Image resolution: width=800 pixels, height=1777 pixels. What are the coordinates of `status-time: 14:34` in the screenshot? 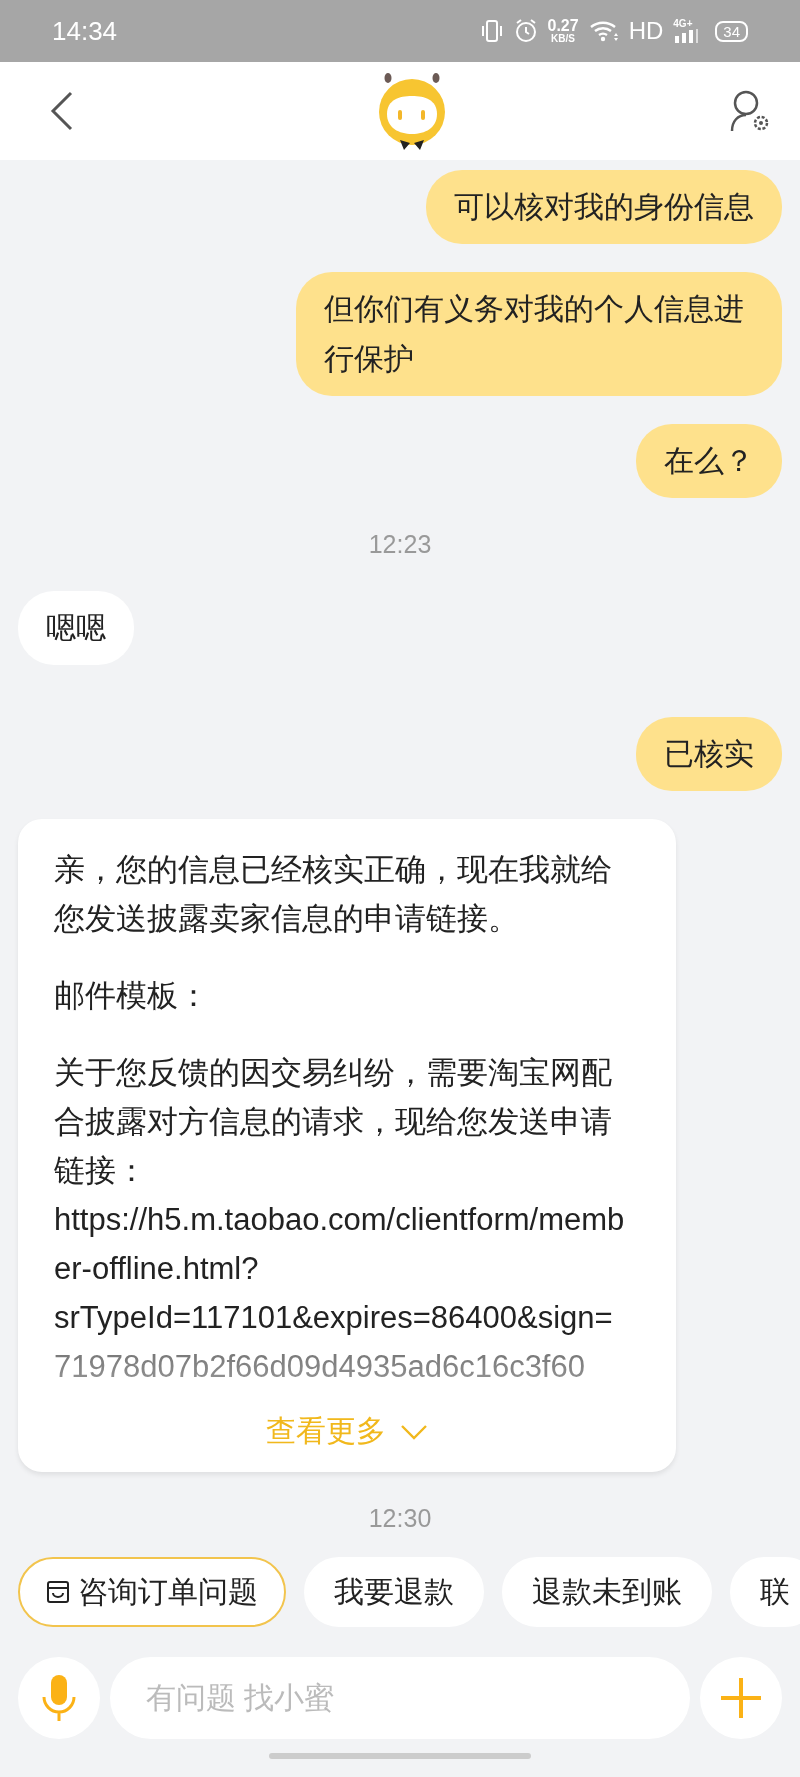 It's located at (85, 31).